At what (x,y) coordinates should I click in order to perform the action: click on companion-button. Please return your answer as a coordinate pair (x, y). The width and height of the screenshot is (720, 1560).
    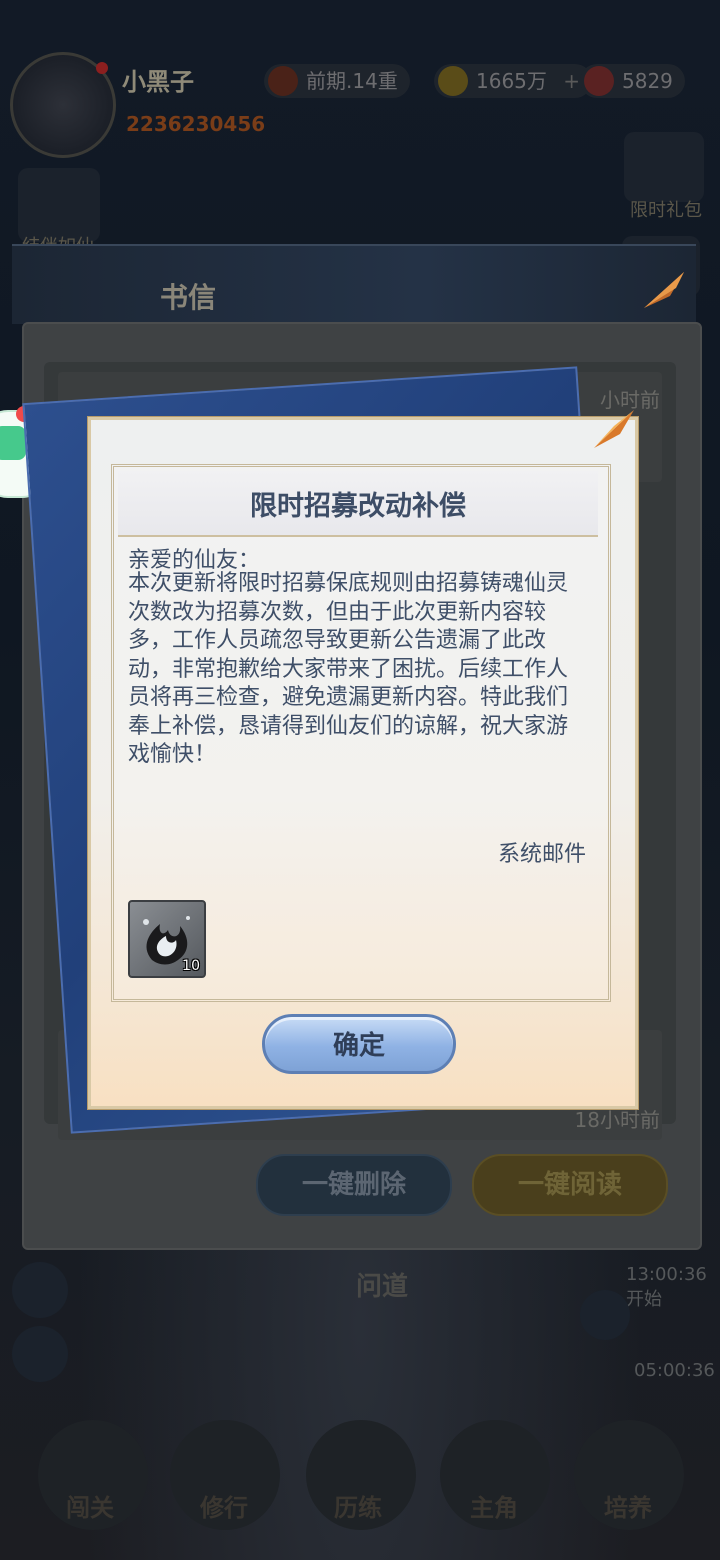
    Looking at the image, I should click on (59, 205).